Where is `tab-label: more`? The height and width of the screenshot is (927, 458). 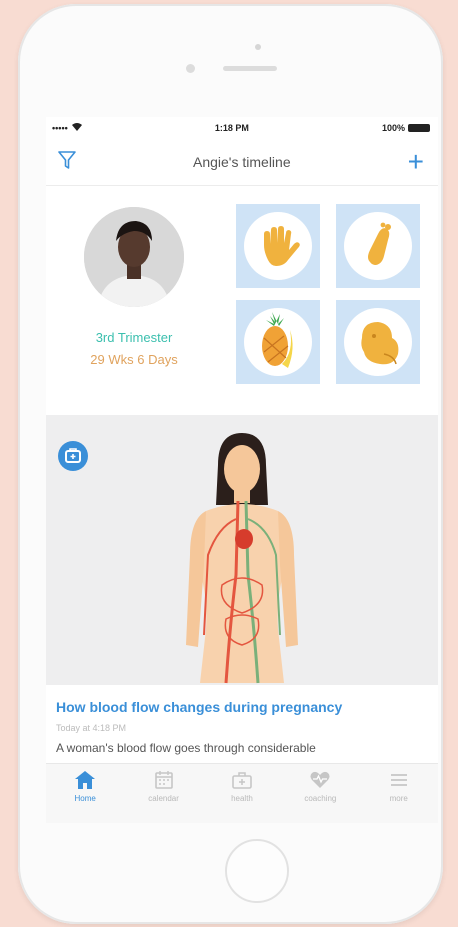
tab-label: more is located at coordinates (398, 798).